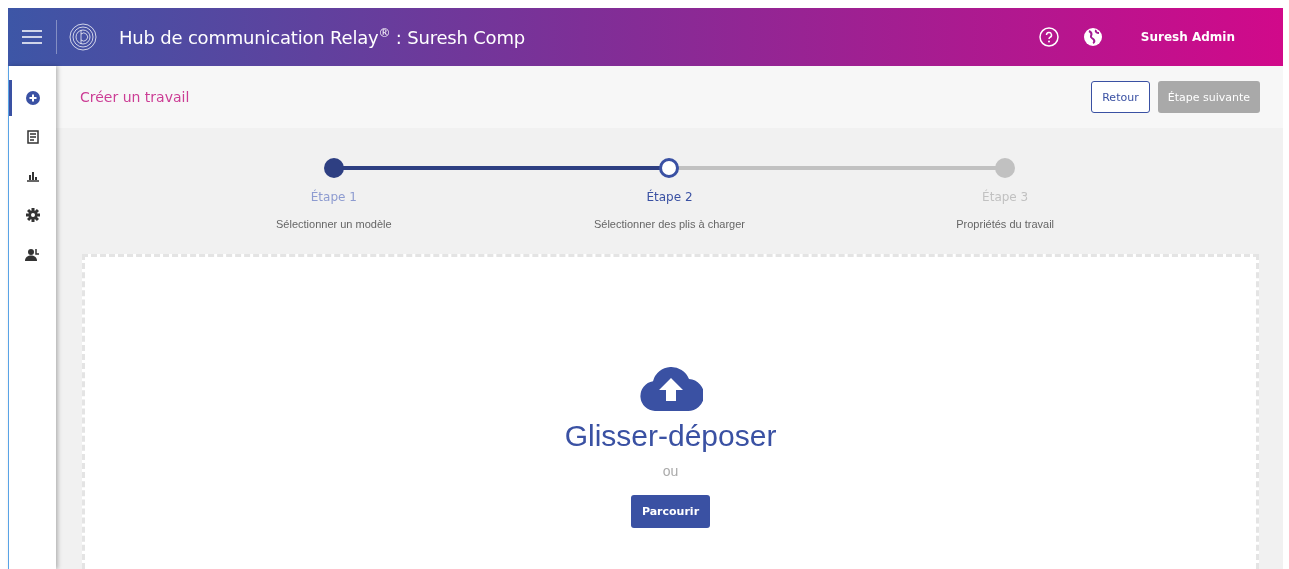 The image size is (1289, 569). Describe the element at coordinates (32, 254) in the screenshot. I see `users-icon` at that location.